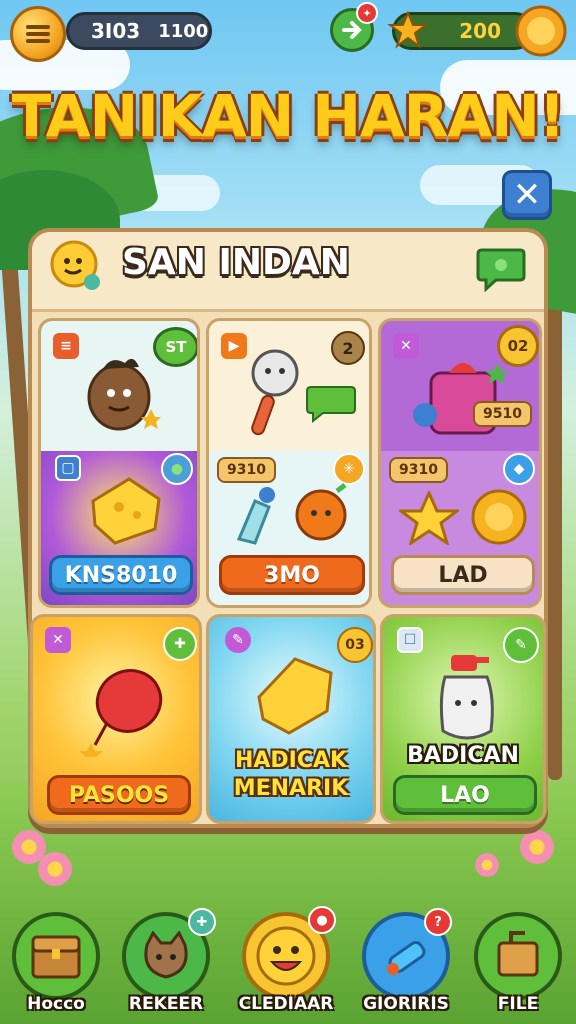 The width and height of the screenshot is (576, 1024). What do you see at coordinates (331, 403) in the screenshot?
I see `chat-bubble-icon` at bounding box center [331, 403].